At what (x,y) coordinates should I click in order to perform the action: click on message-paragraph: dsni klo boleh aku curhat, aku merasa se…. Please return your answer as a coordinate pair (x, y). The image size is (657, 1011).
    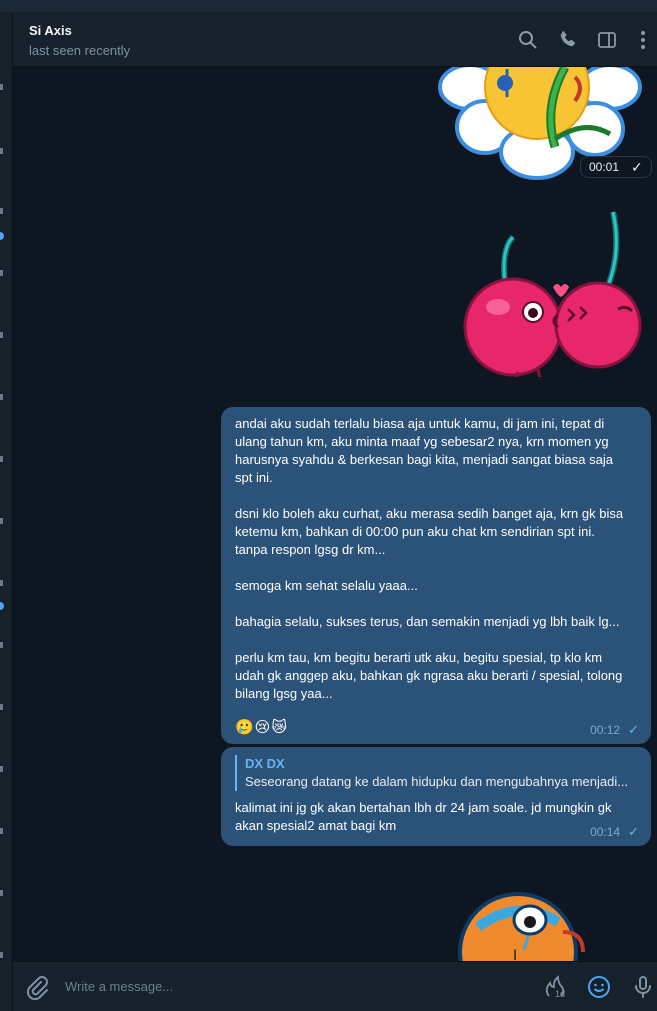
    Looking at the image, I should click on (429, 531).